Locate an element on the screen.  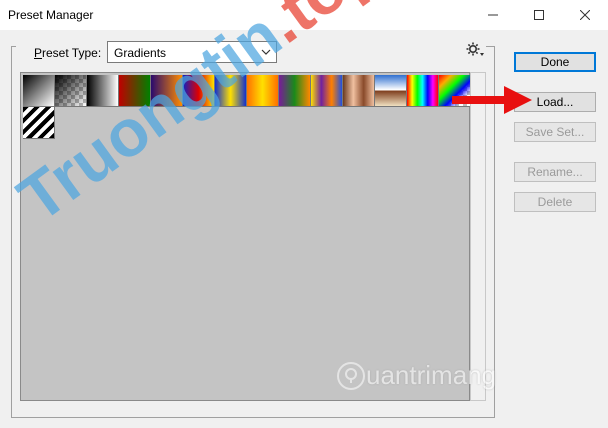
gradient-swatch-foreground-to-background is located at coordinates (39, 91).